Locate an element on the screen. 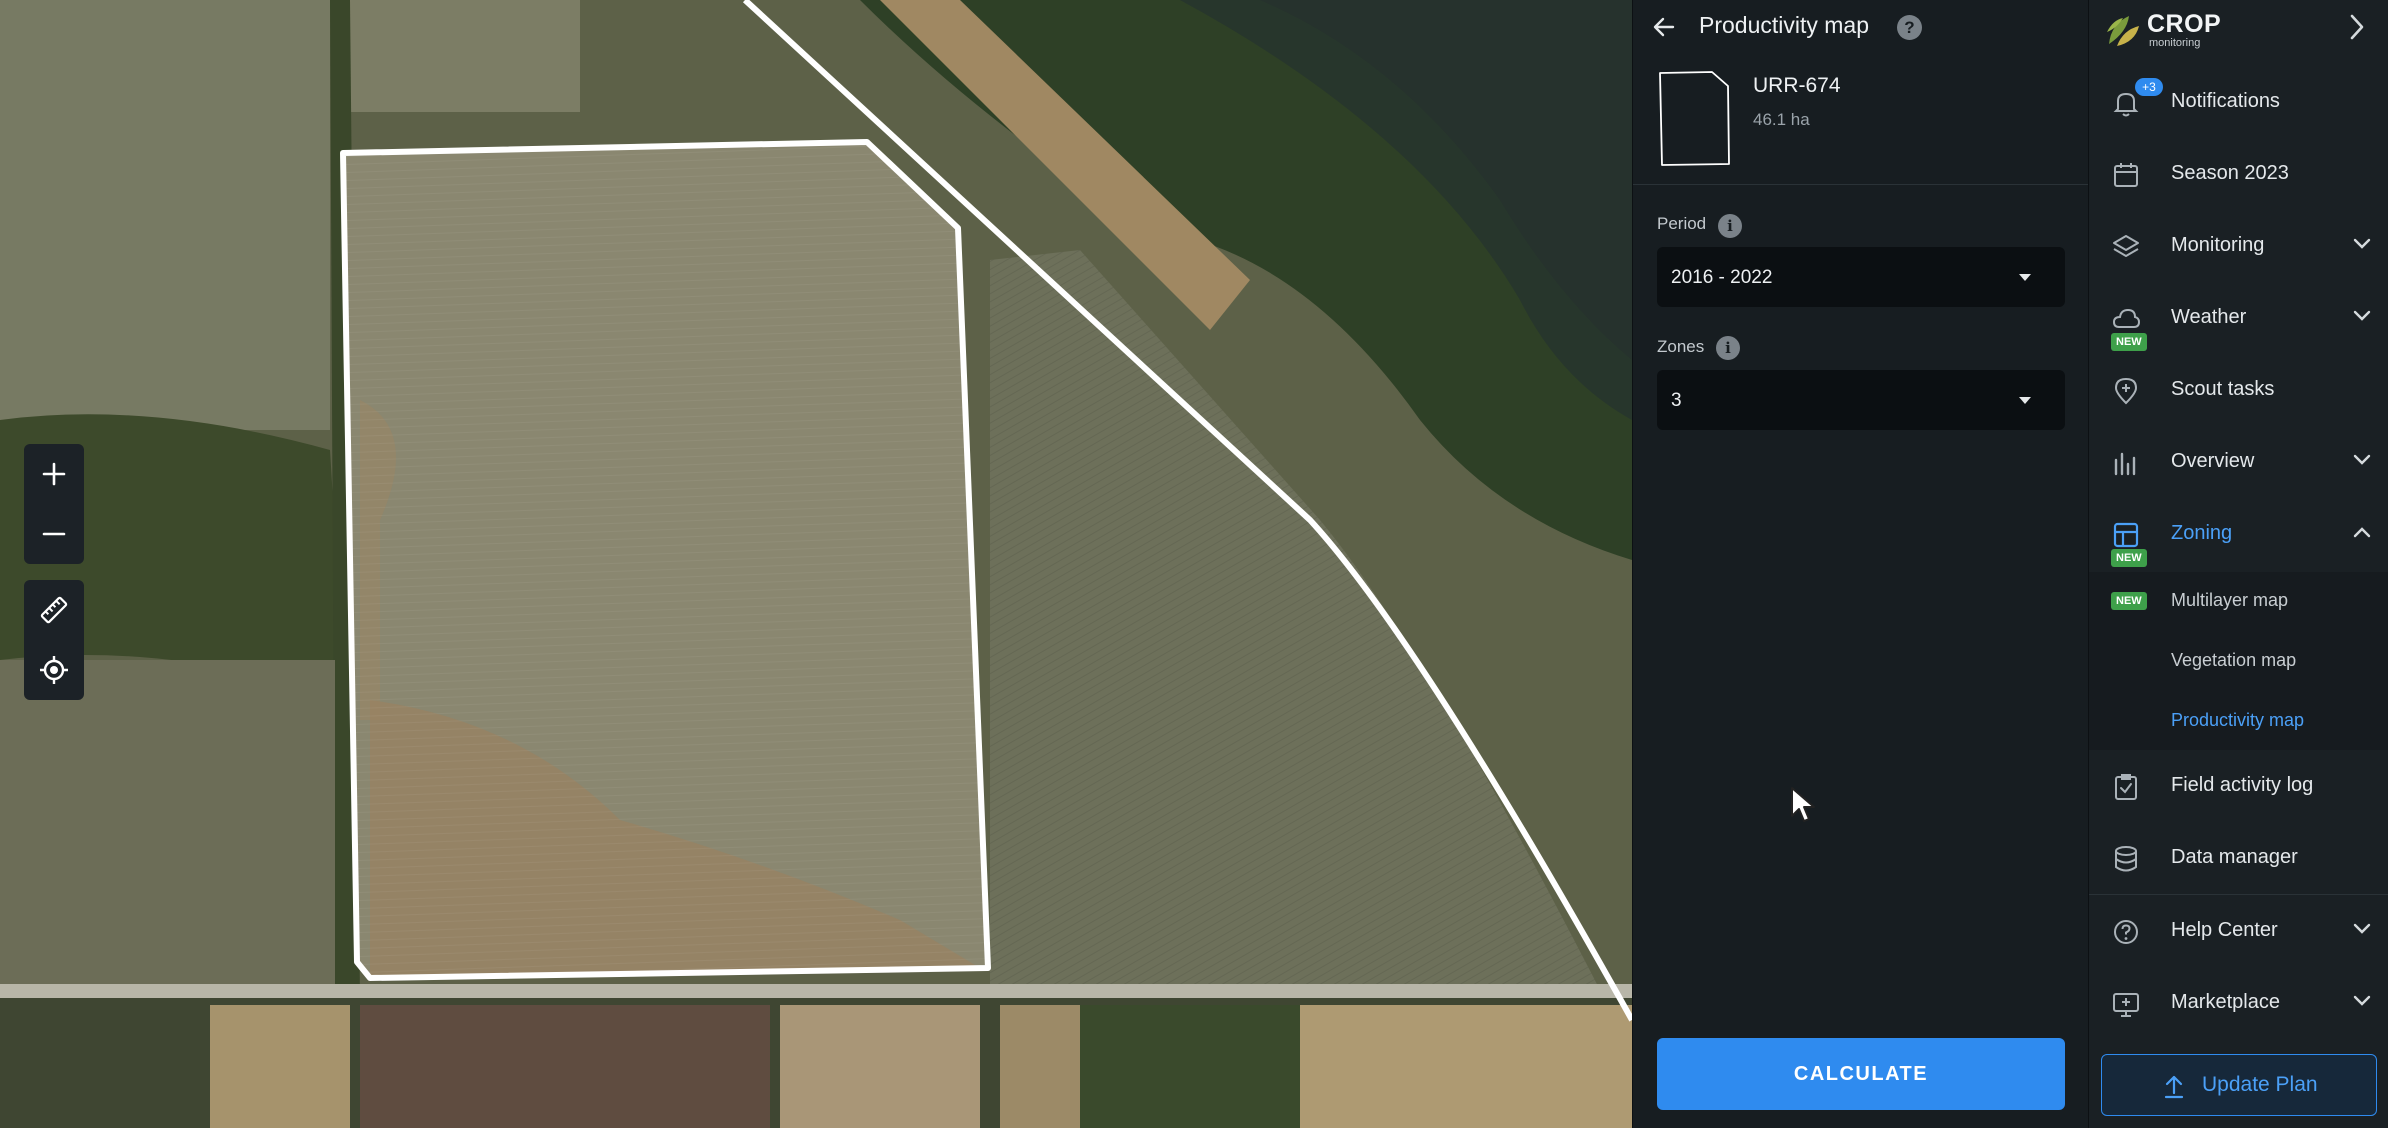 This screenshot has height=1128, width=2388. submenu-label: Multilayer map is located at coordinates (2230, 600).